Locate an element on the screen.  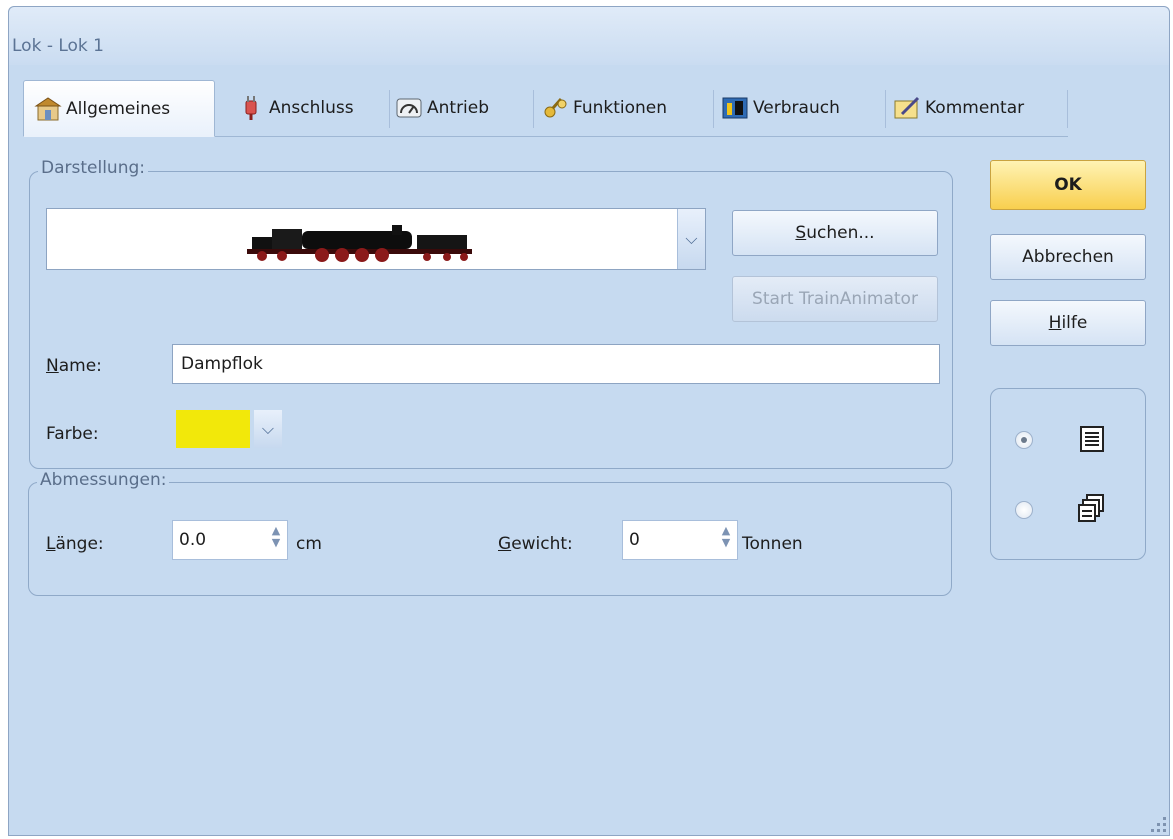
start-trainanimator-label: Start TrainAnimator is located at coordinates (835, 299).